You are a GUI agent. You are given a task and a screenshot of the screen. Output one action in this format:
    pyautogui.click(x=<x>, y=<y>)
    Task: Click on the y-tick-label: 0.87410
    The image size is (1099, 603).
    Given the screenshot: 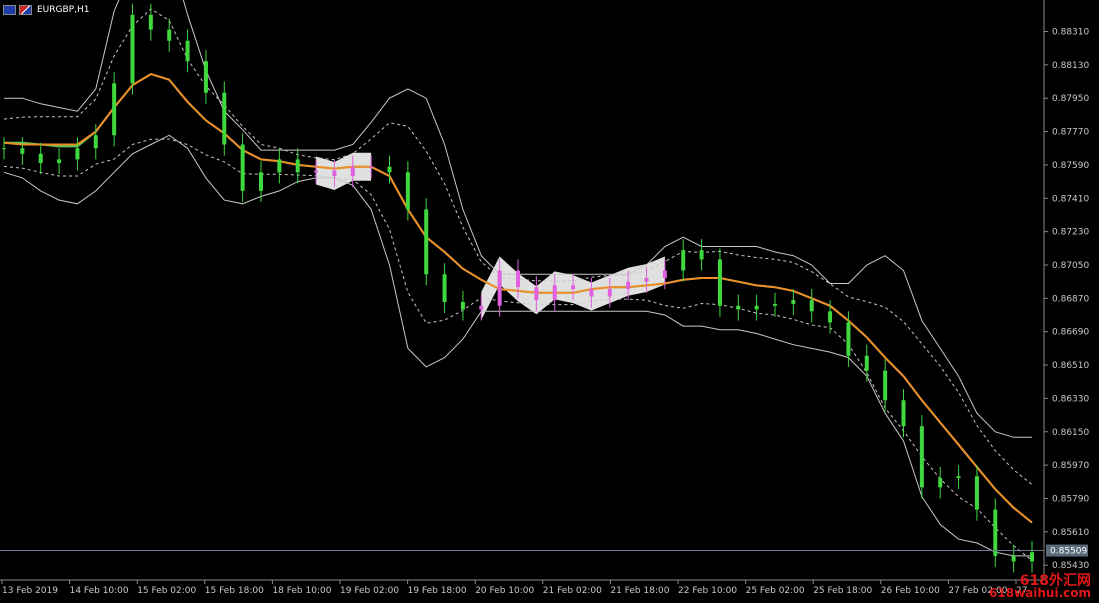 What is the action you would take?
    pyautogui.click(x=1070, y=199)
    